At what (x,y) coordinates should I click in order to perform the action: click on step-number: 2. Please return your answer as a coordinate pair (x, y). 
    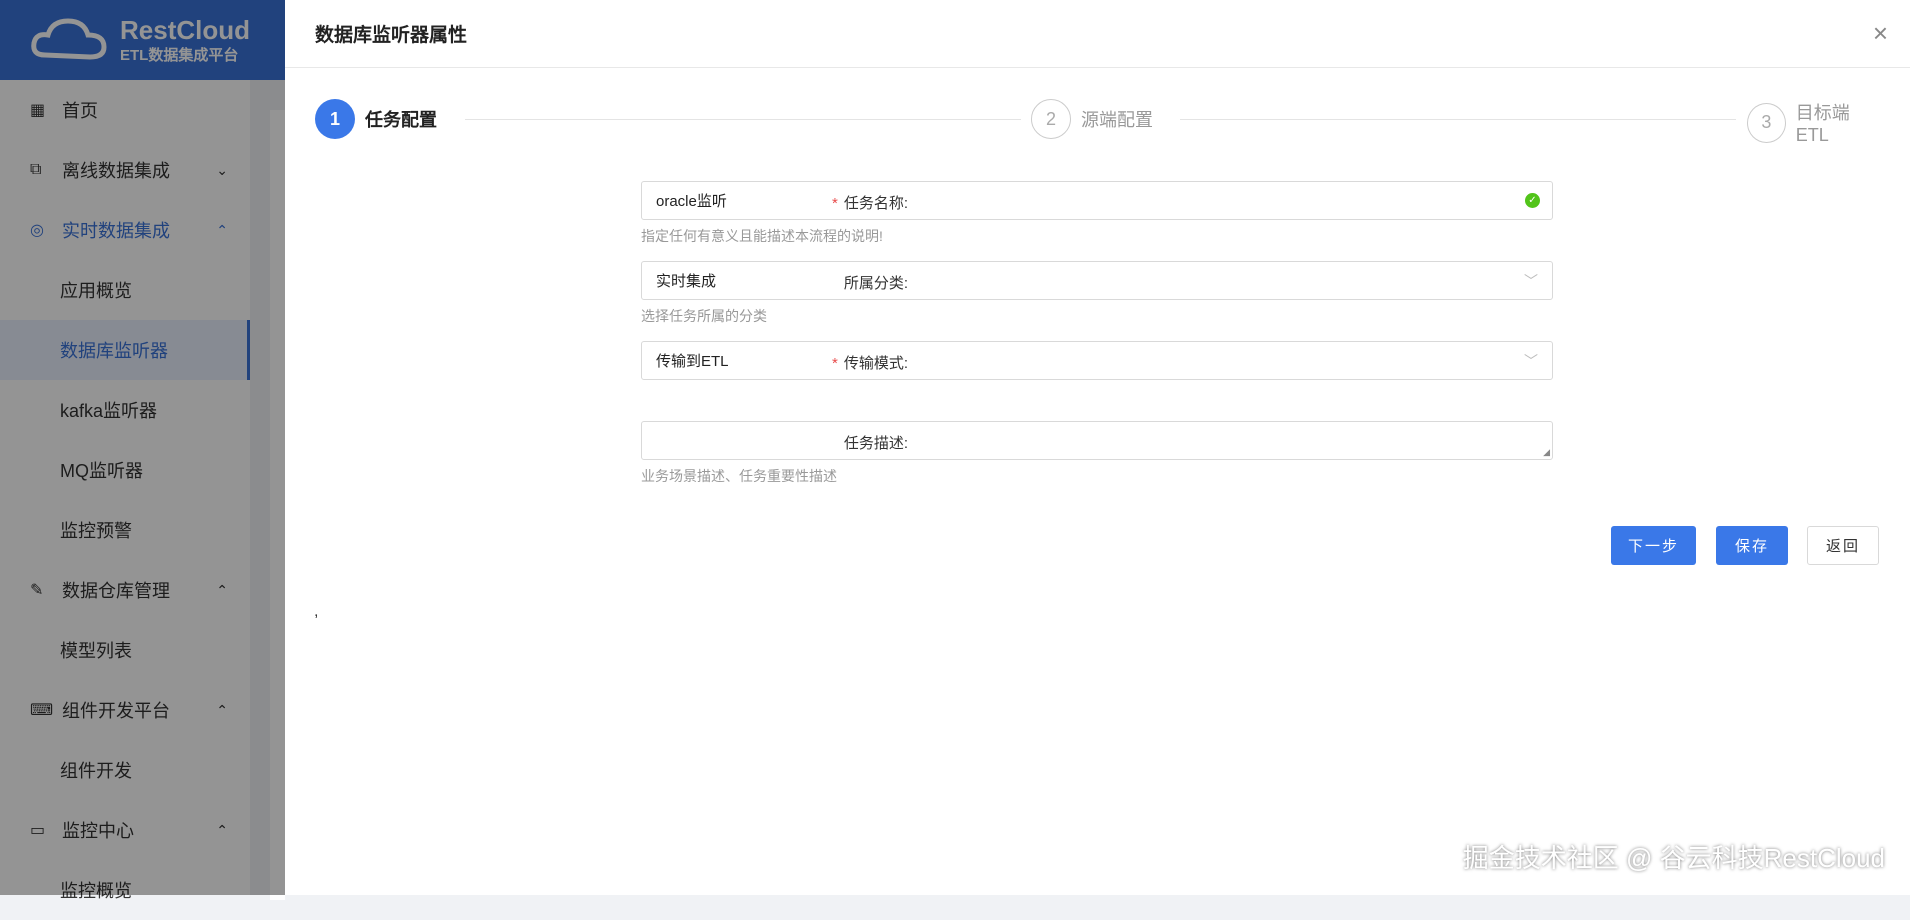
    Looking at the image, I should click on (1051, 119).